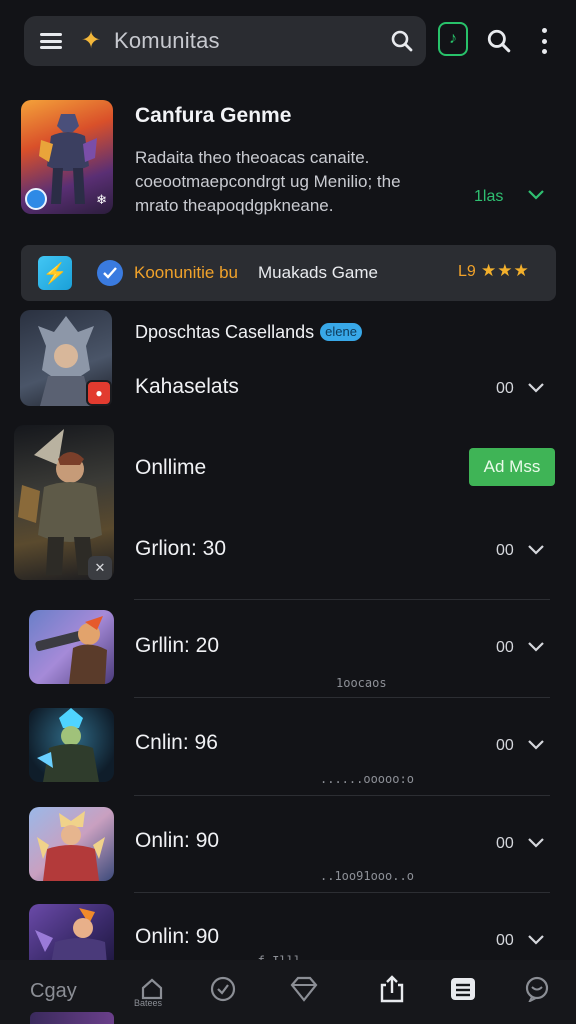  I want to click on row-subtext: ..1oo91ooo..o, so click(367, 876).